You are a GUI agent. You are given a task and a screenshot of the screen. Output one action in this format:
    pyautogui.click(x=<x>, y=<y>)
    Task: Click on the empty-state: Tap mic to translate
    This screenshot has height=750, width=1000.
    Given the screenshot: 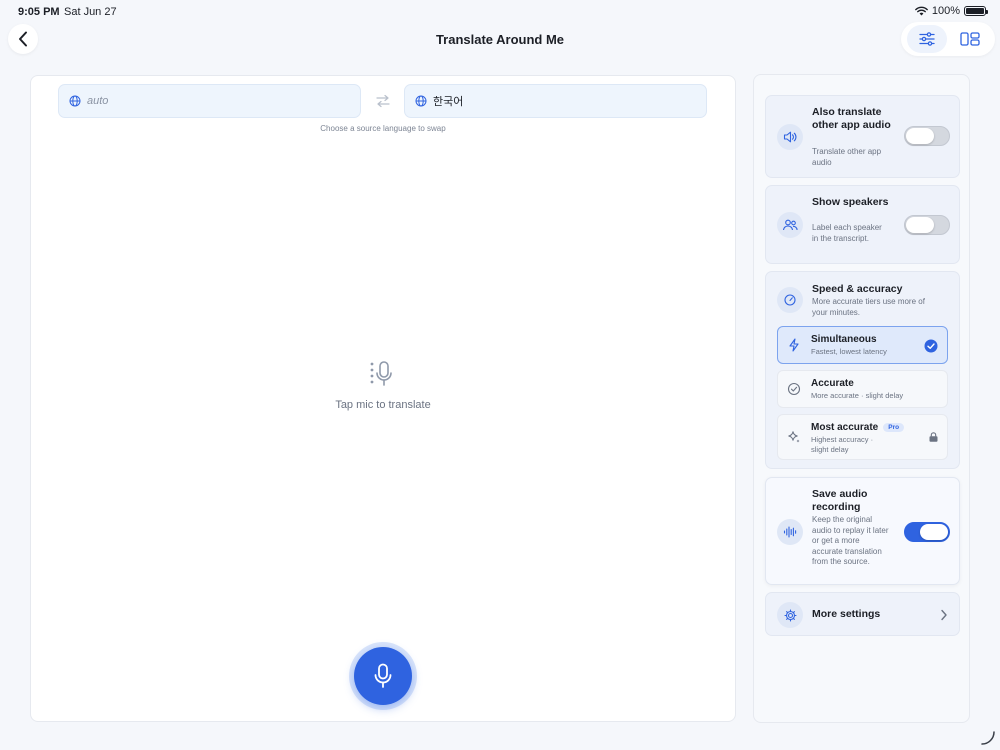 What is the action you would take?
    pyautogui.click(x=383, y=385)
    